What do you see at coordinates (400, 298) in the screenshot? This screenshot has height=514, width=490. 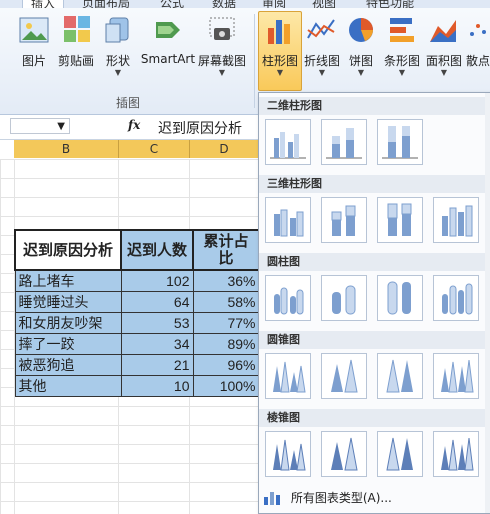 I see `percent-stacked-cylinder-icon` at bounding box center [400, 298].